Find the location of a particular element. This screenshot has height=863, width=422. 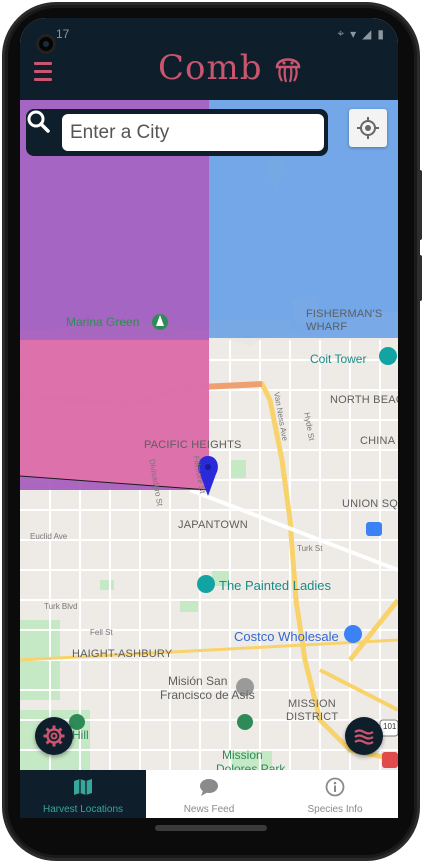

battery-icon: ▮ is located at coordinates (380, 33).